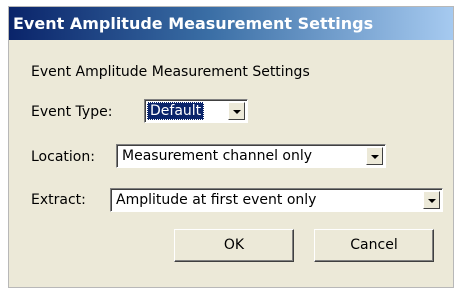  What do you see at coordinates (234, 245) in the screenshot?
I see `ok-button: OK` at bounding box center [234, 245].